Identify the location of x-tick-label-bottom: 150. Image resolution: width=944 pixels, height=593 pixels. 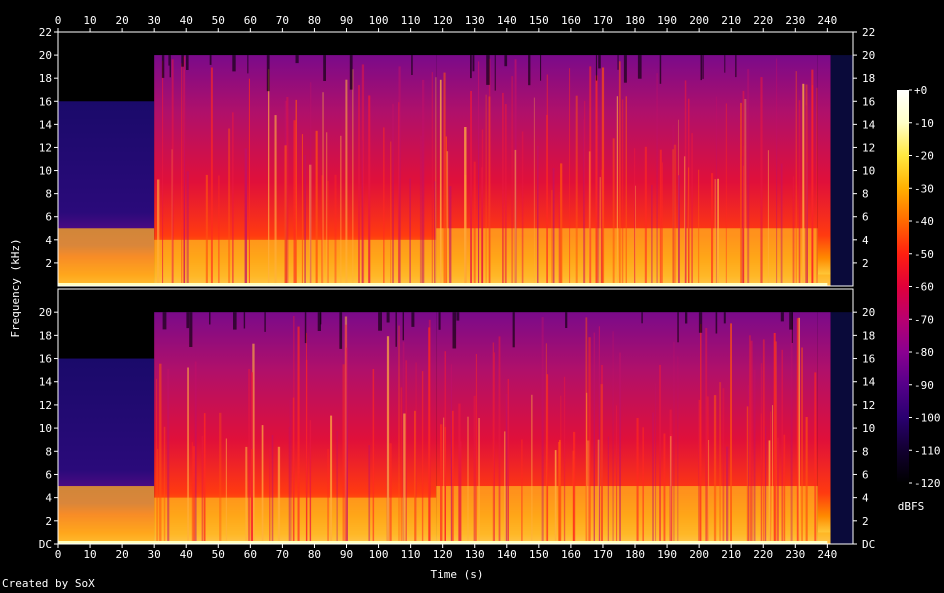
(539, 554).